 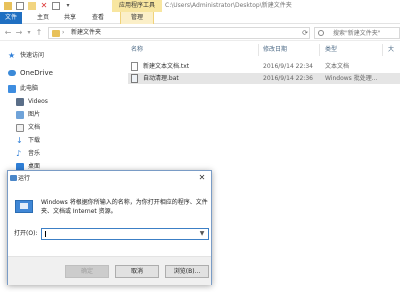 I want to click on column-header-size: 大, so click(x=391, y=50).